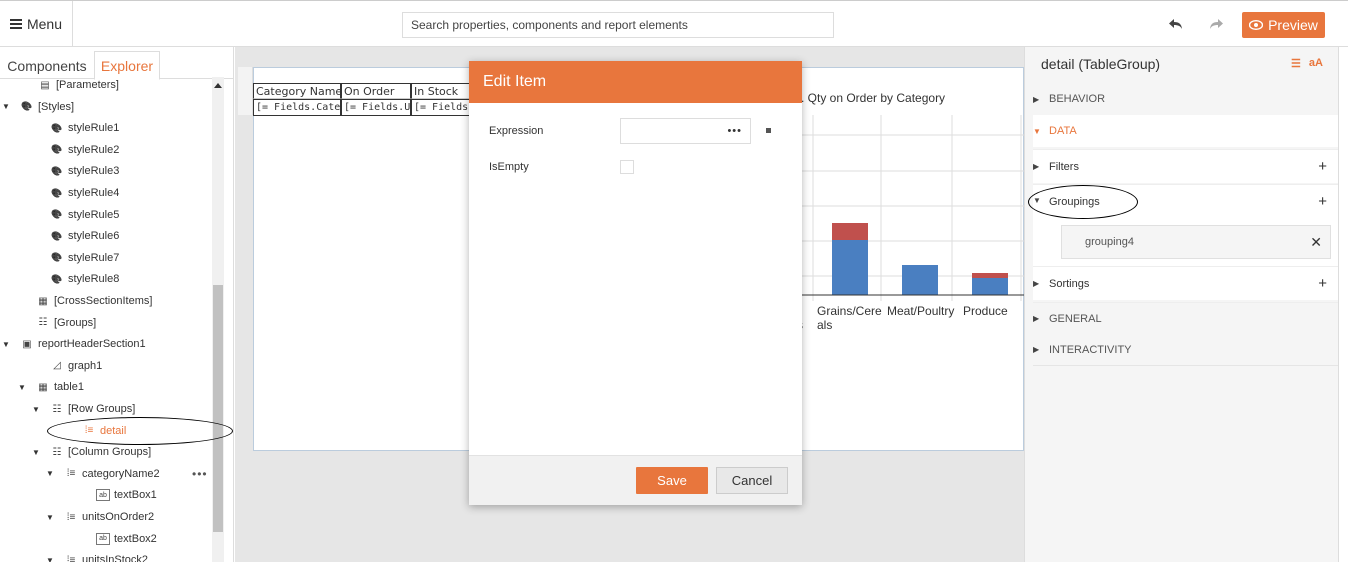 The width and height of the screenshot is (1348, 562). What do you see at coordinates (1186, 283) in the screenshot?
I see `sortings-row: ▶ Sortings +` at bounding box center [1186, 283].